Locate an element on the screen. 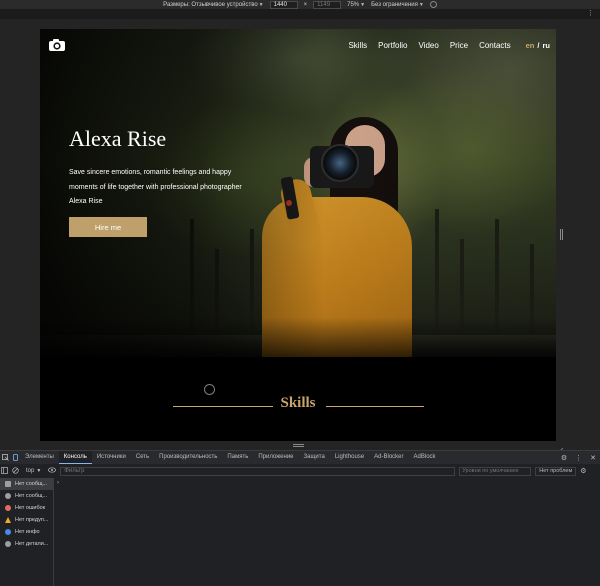 This screenshot has width=600, height=586. media-query-bar is located at coordinates (300, 14).